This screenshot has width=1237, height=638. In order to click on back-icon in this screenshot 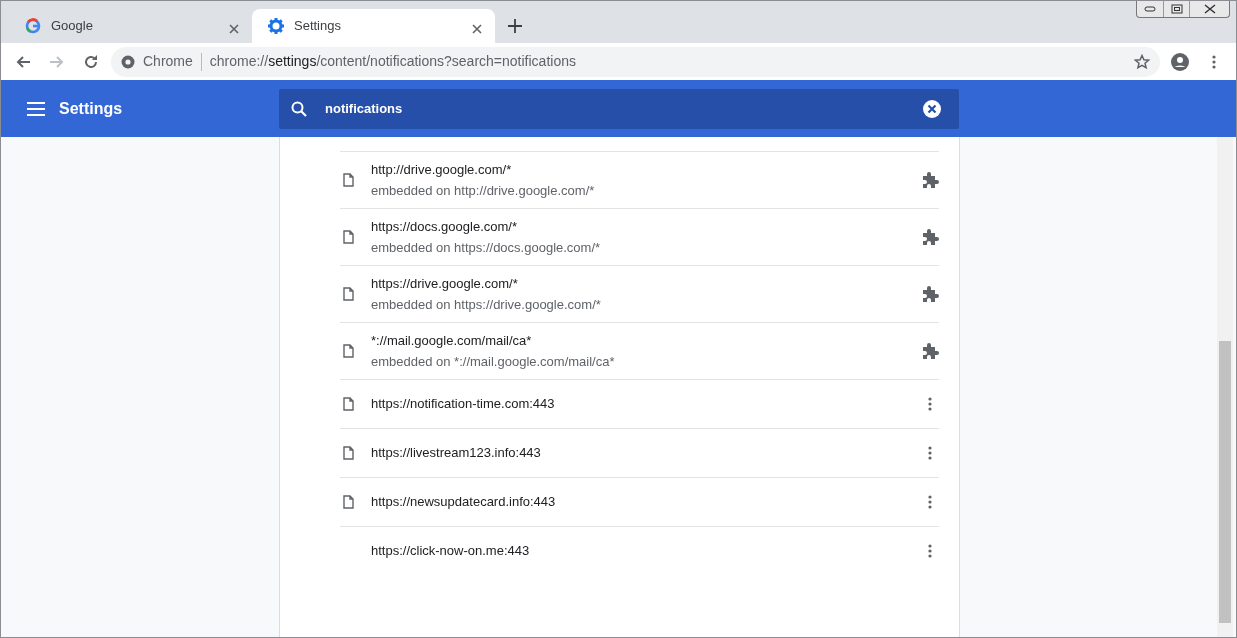, I will do `click(23, 61)`.